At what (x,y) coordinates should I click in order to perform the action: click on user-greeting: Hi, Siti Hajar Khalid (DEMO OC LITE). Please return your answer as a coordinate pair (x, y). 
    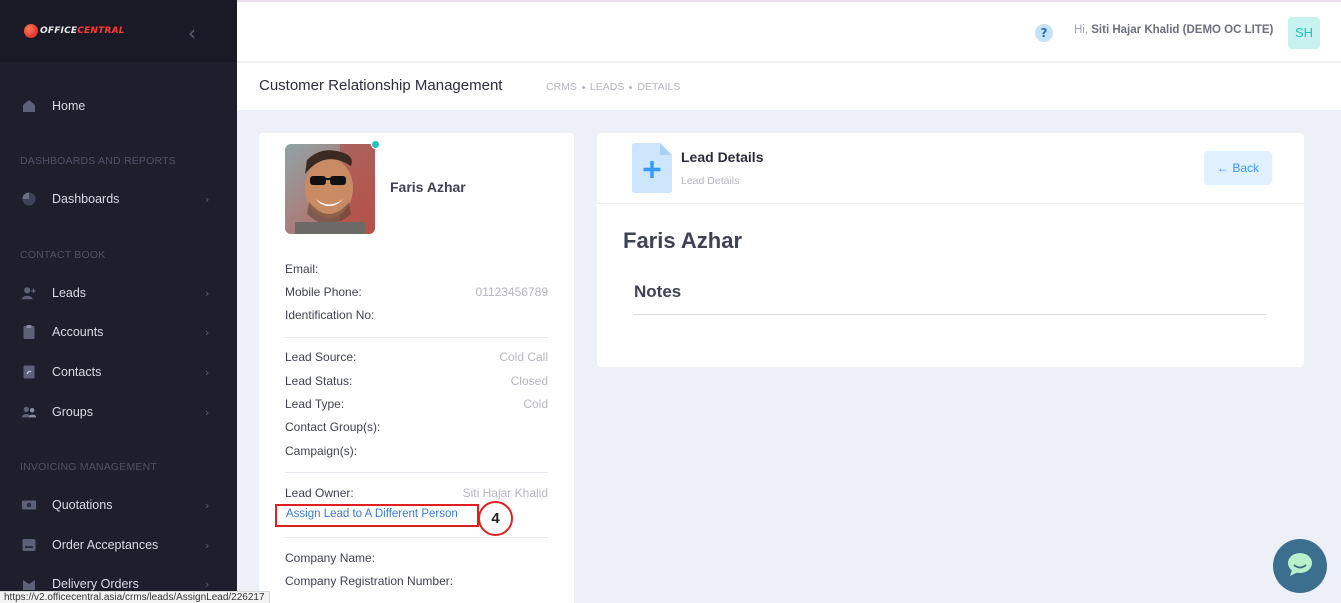
    Looking at the image, I should click on (1173, 30).